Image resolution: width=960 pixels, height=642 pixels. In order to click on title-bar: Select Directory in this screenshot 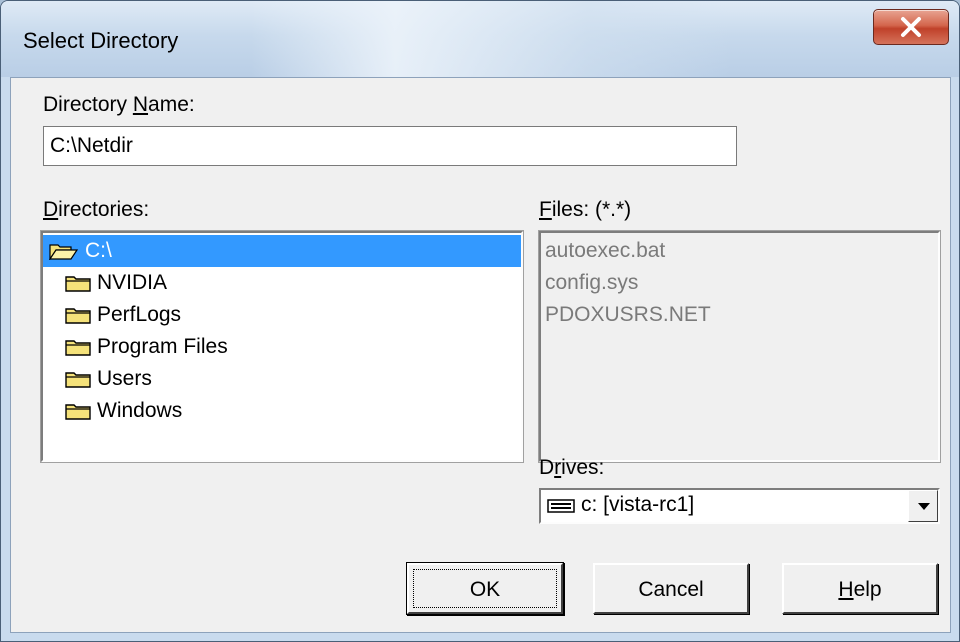, I will do `click(480, 39)`.